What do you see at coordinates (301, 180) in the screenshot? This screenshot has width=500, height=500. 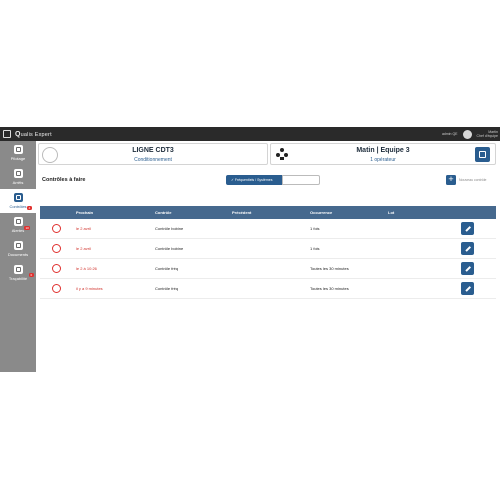 I see `filter-inactive-button` at bounding box center [301, 180].